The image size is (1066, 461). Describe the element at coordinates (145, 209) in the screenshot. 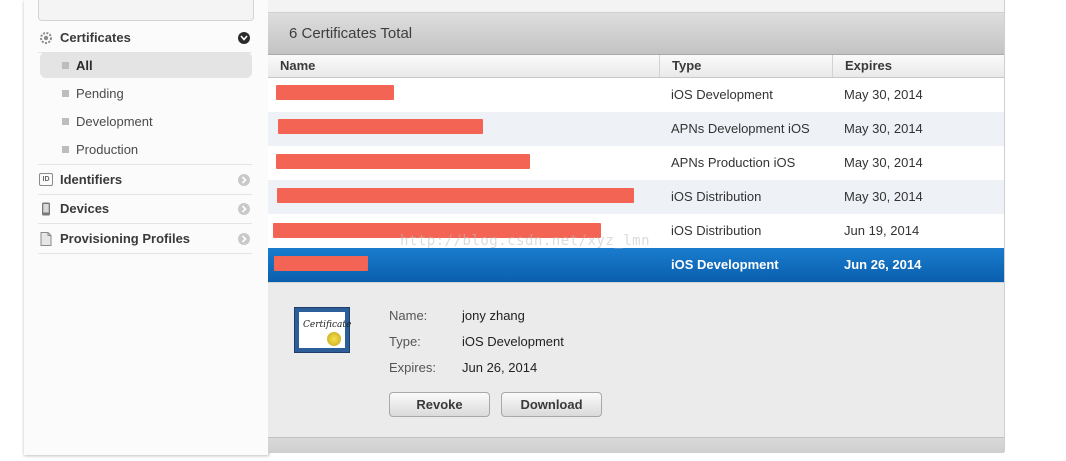

I see `sidebar-item-devices: Devices` at that location.